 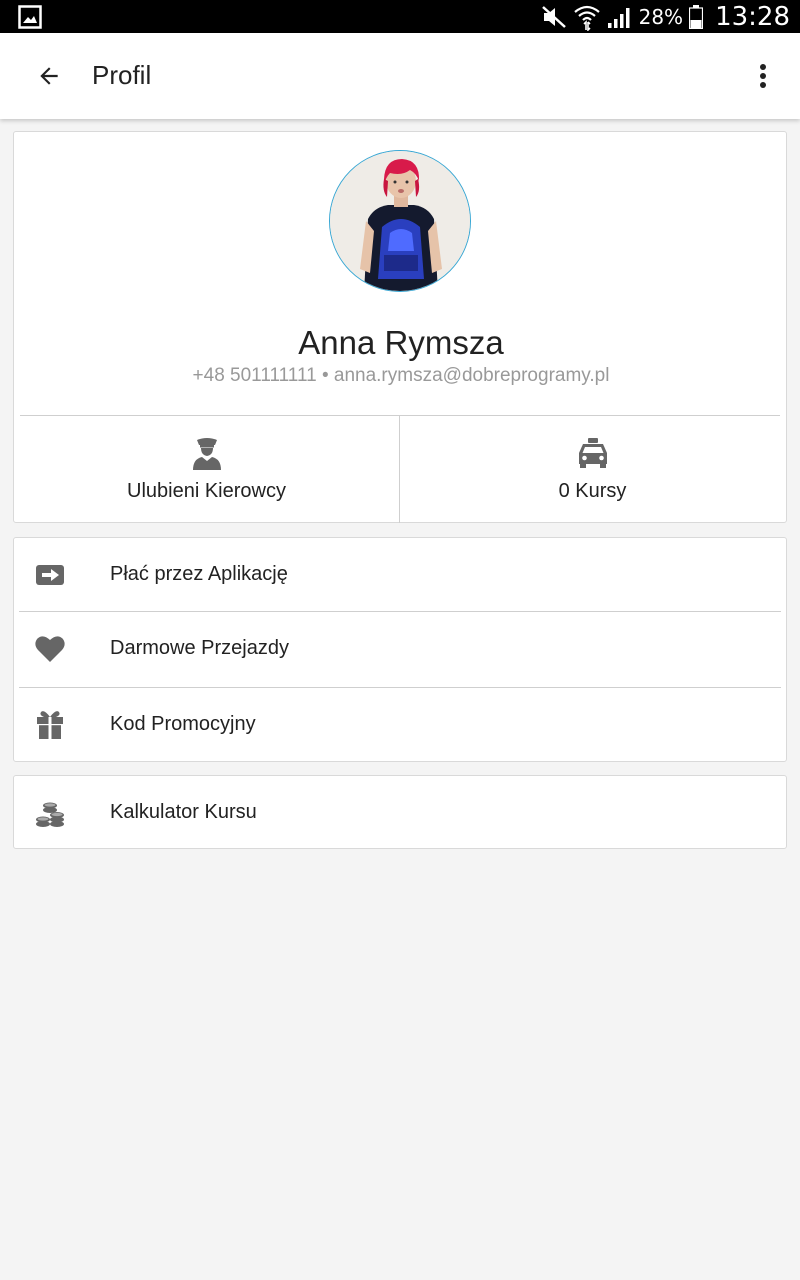 What do you see at coordinates (183, 812) in the screenshot?
I see `menu-item-label: Kalkulator Kursu` at bounding box center [183, 812].